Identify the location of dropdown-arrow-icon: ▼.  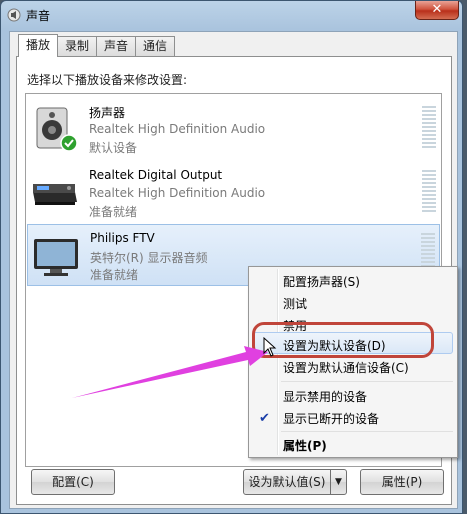
(338, 482).